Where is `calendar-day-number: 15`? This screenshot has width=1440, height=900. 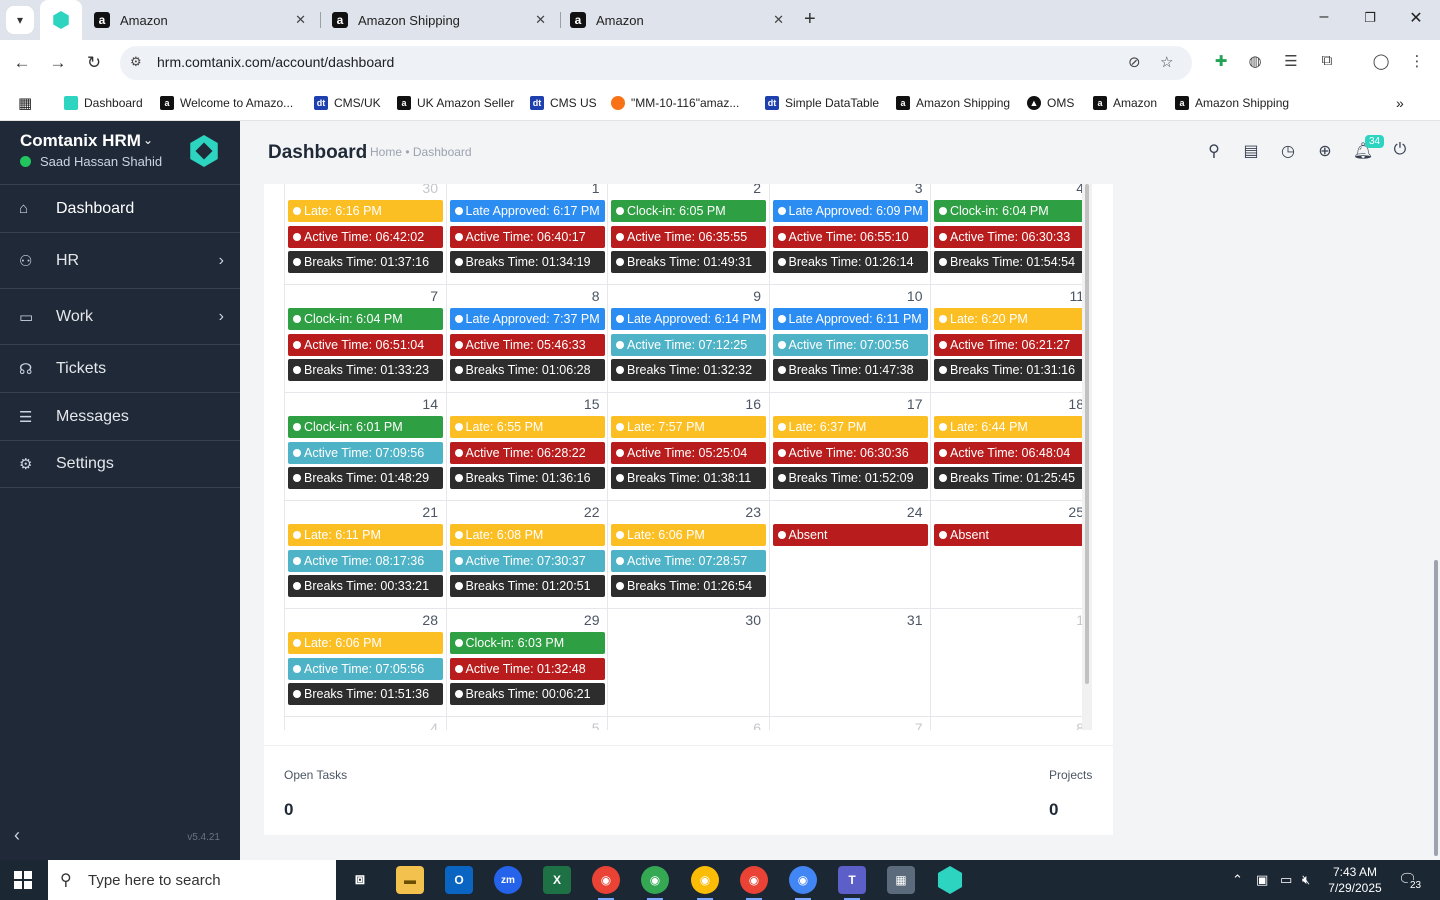 calendar-day-number: 15 is located at coordinates (527, 404).